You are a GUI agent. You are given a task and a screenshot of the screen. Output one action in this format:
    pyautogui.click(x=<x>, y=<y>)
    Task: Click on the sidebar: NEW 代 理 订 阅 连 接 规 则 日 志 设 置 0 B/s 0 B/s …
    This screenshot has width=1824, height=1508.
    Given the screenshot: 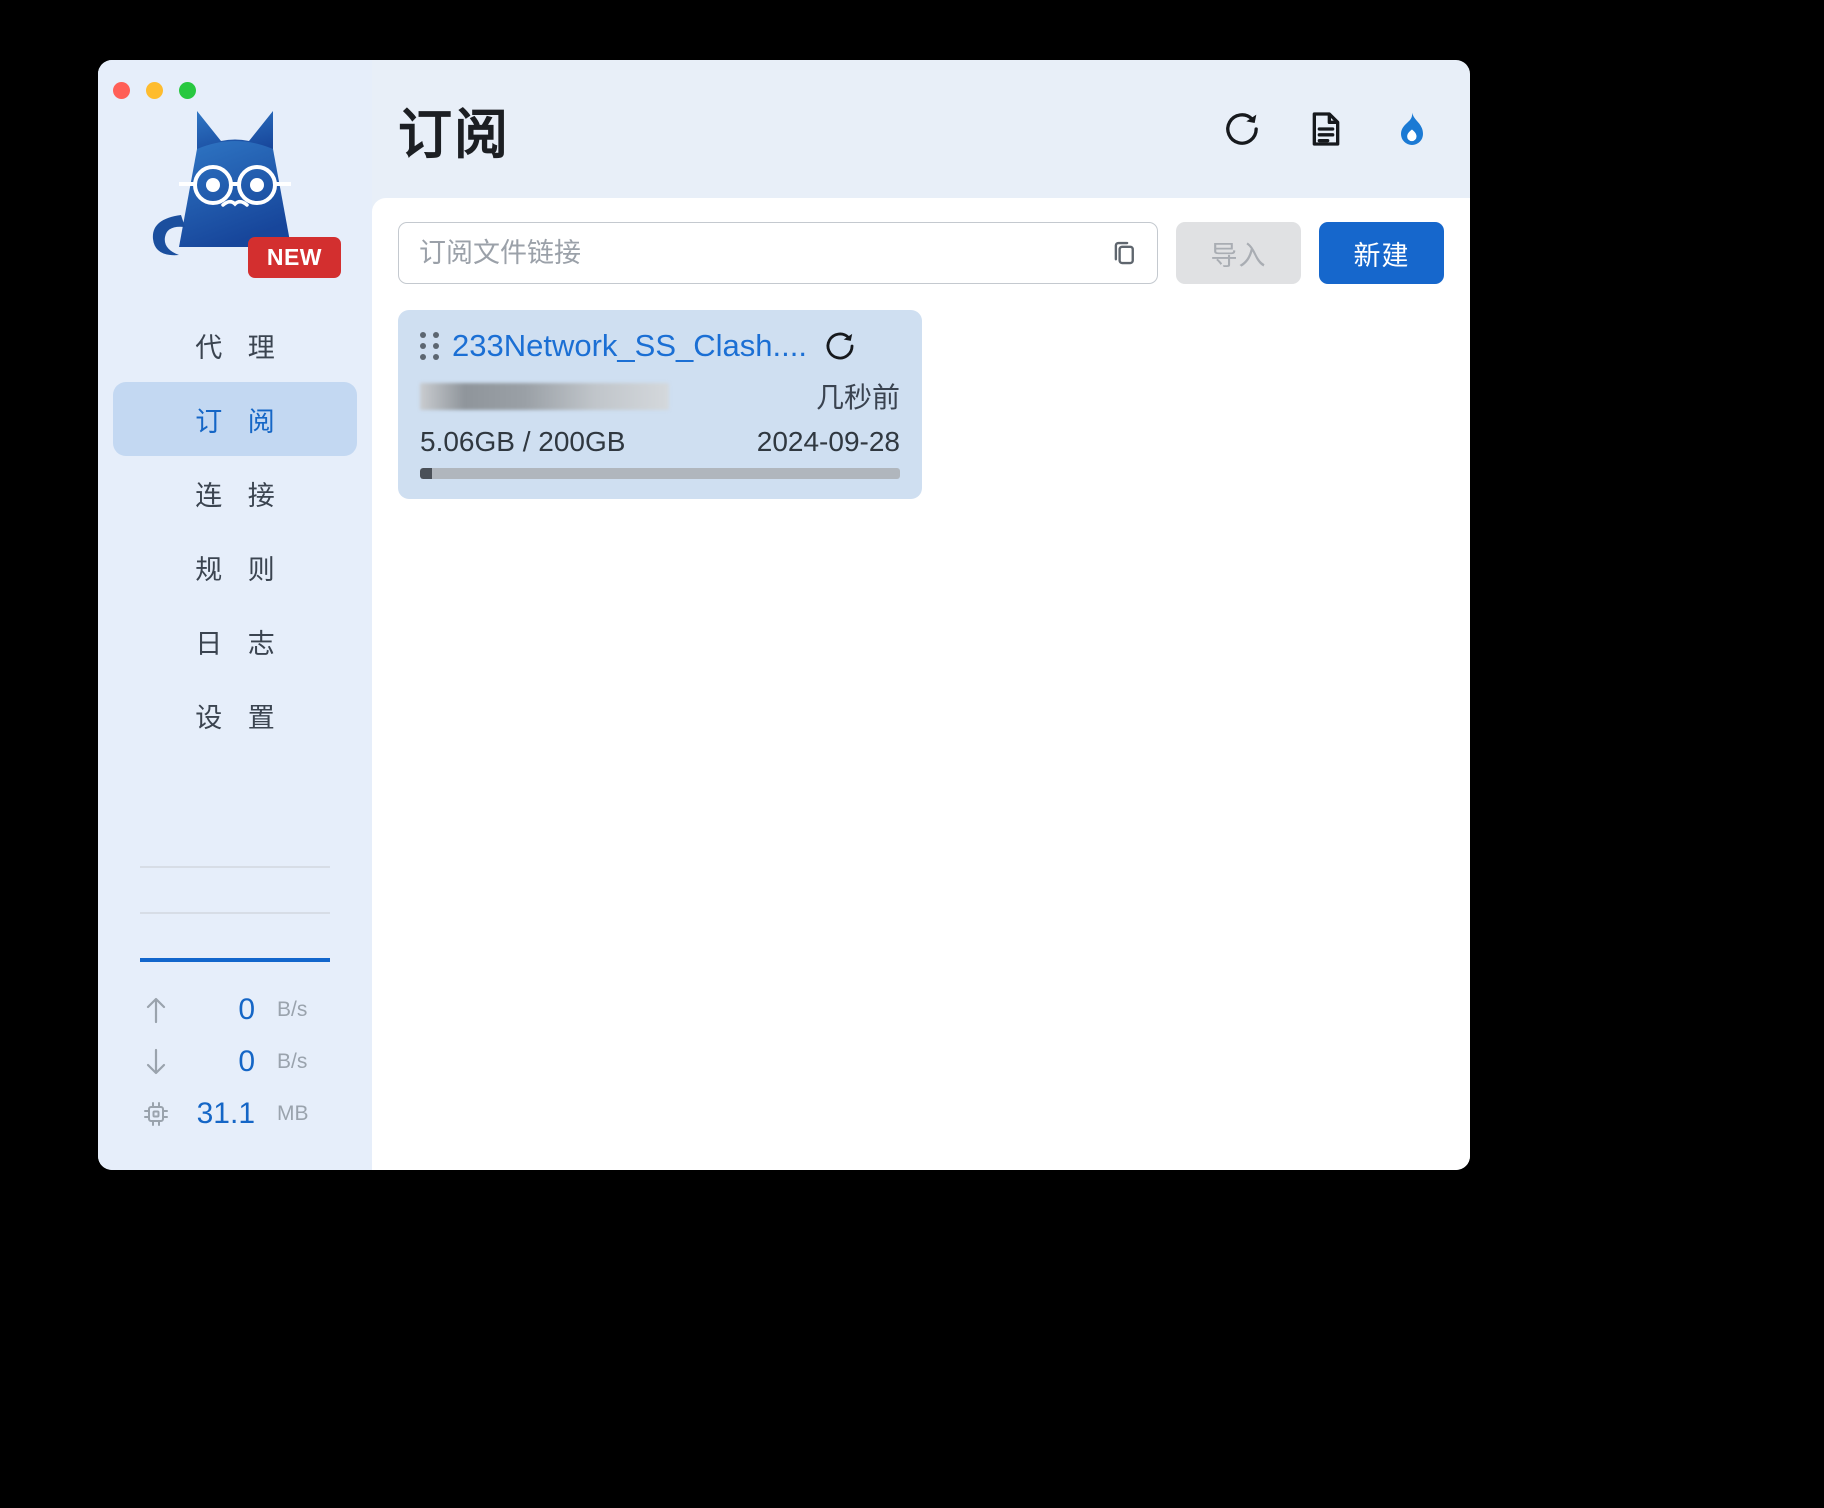 What is the action you would take?
    pyautogui.click(x=235, y=615)
    